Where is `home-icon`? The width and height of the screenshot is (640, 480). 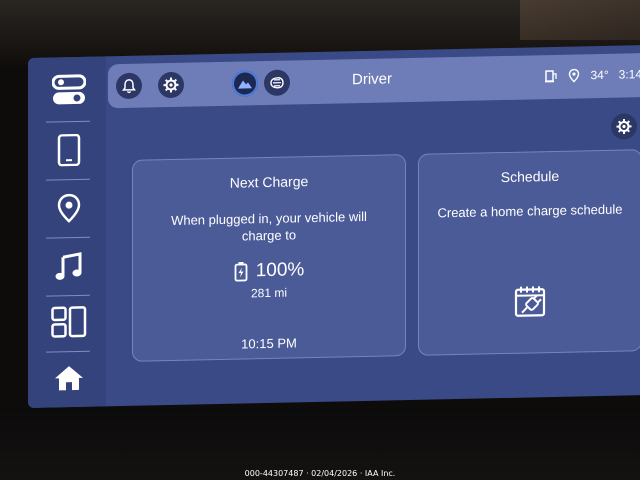
home-icon is located at coordinates (69, 378).